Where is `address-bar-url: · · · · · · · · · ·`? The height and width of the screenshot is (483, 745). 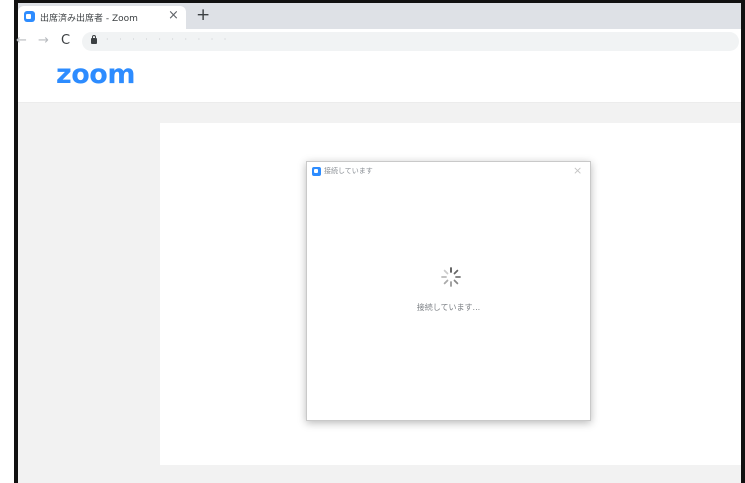 address-bar-url: · · · · · · · · · · is located at coordinates (168, 39).